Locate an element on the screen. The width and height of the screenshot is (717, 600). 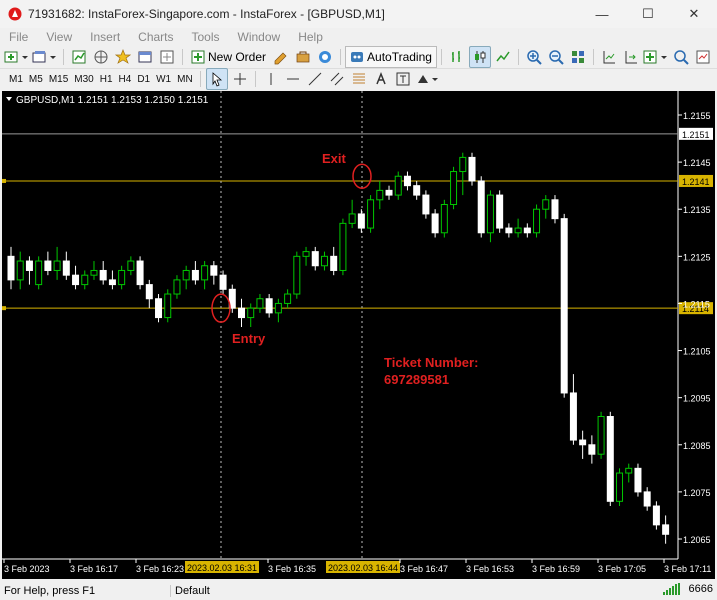
metaeditor-icon is located at coordinates (281, 57).